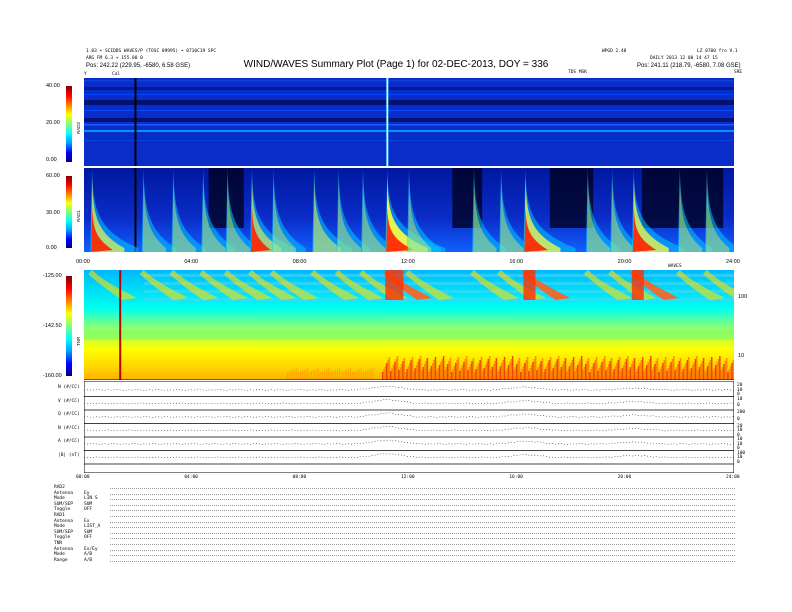  What do you see at coordinates (529, 285) in the screenshot?
I see `tnr-burst-core` at bounding box center [529, 285].